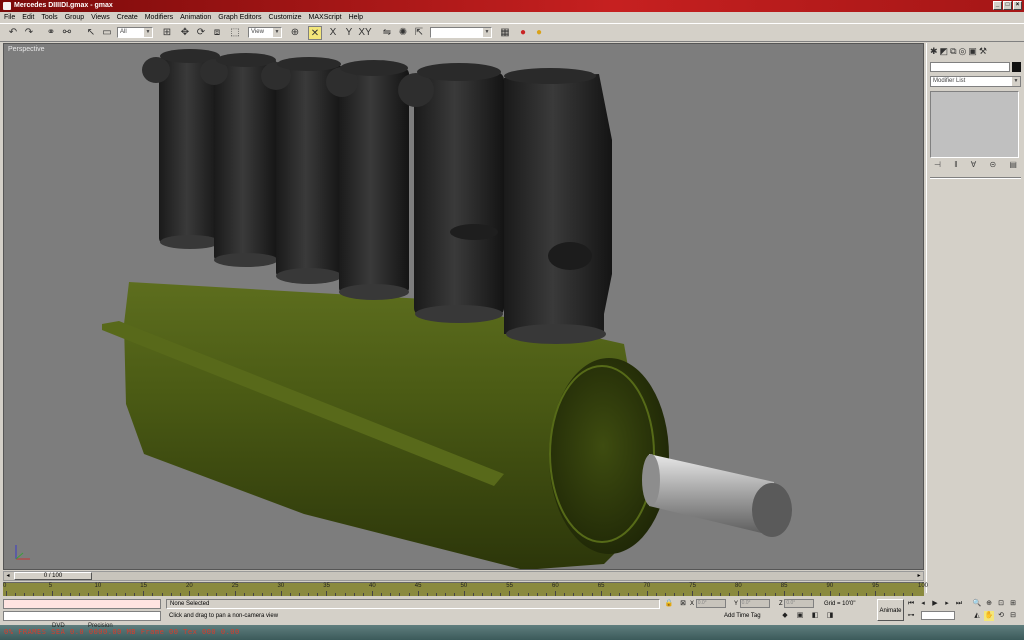 This screenshot has width=1024, height=640. I want to click on y-field: 0.0°, so click(754, 603).